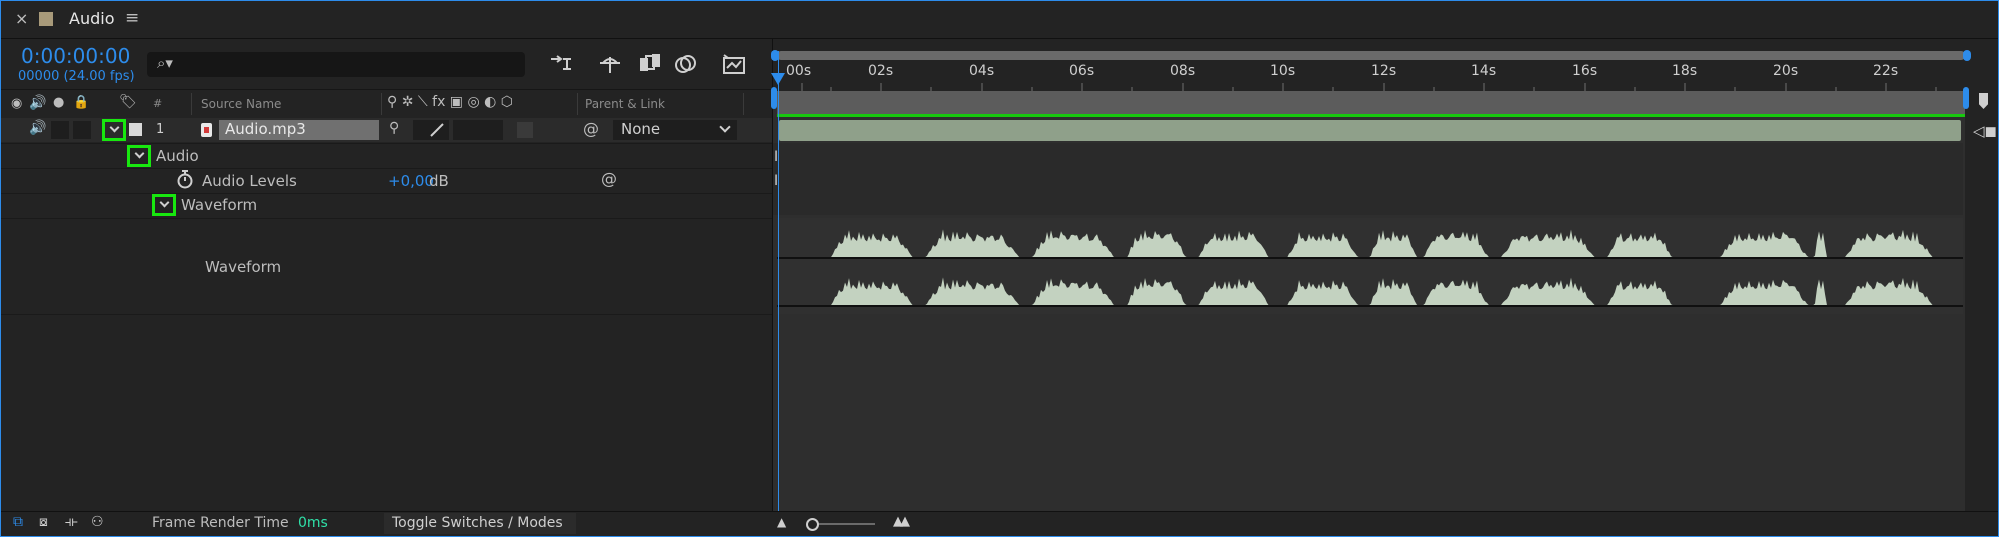 This screenshot has width=1999, height=537. Describe the element at coordinates (625, 104) in the screenshot. I see `parent-link-header: Parent & Link` at that location.